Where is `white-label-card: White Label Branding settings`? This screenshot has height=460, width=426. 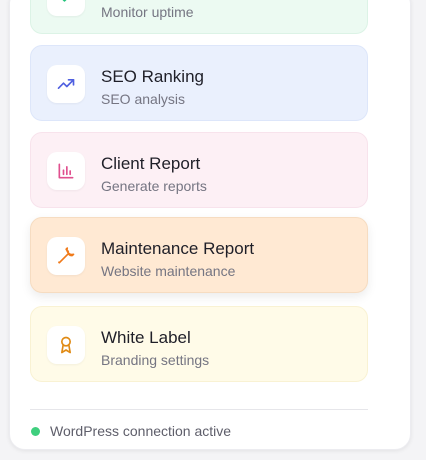 white-label-card: White Label Branding settings is located at coordinates (199, 344).